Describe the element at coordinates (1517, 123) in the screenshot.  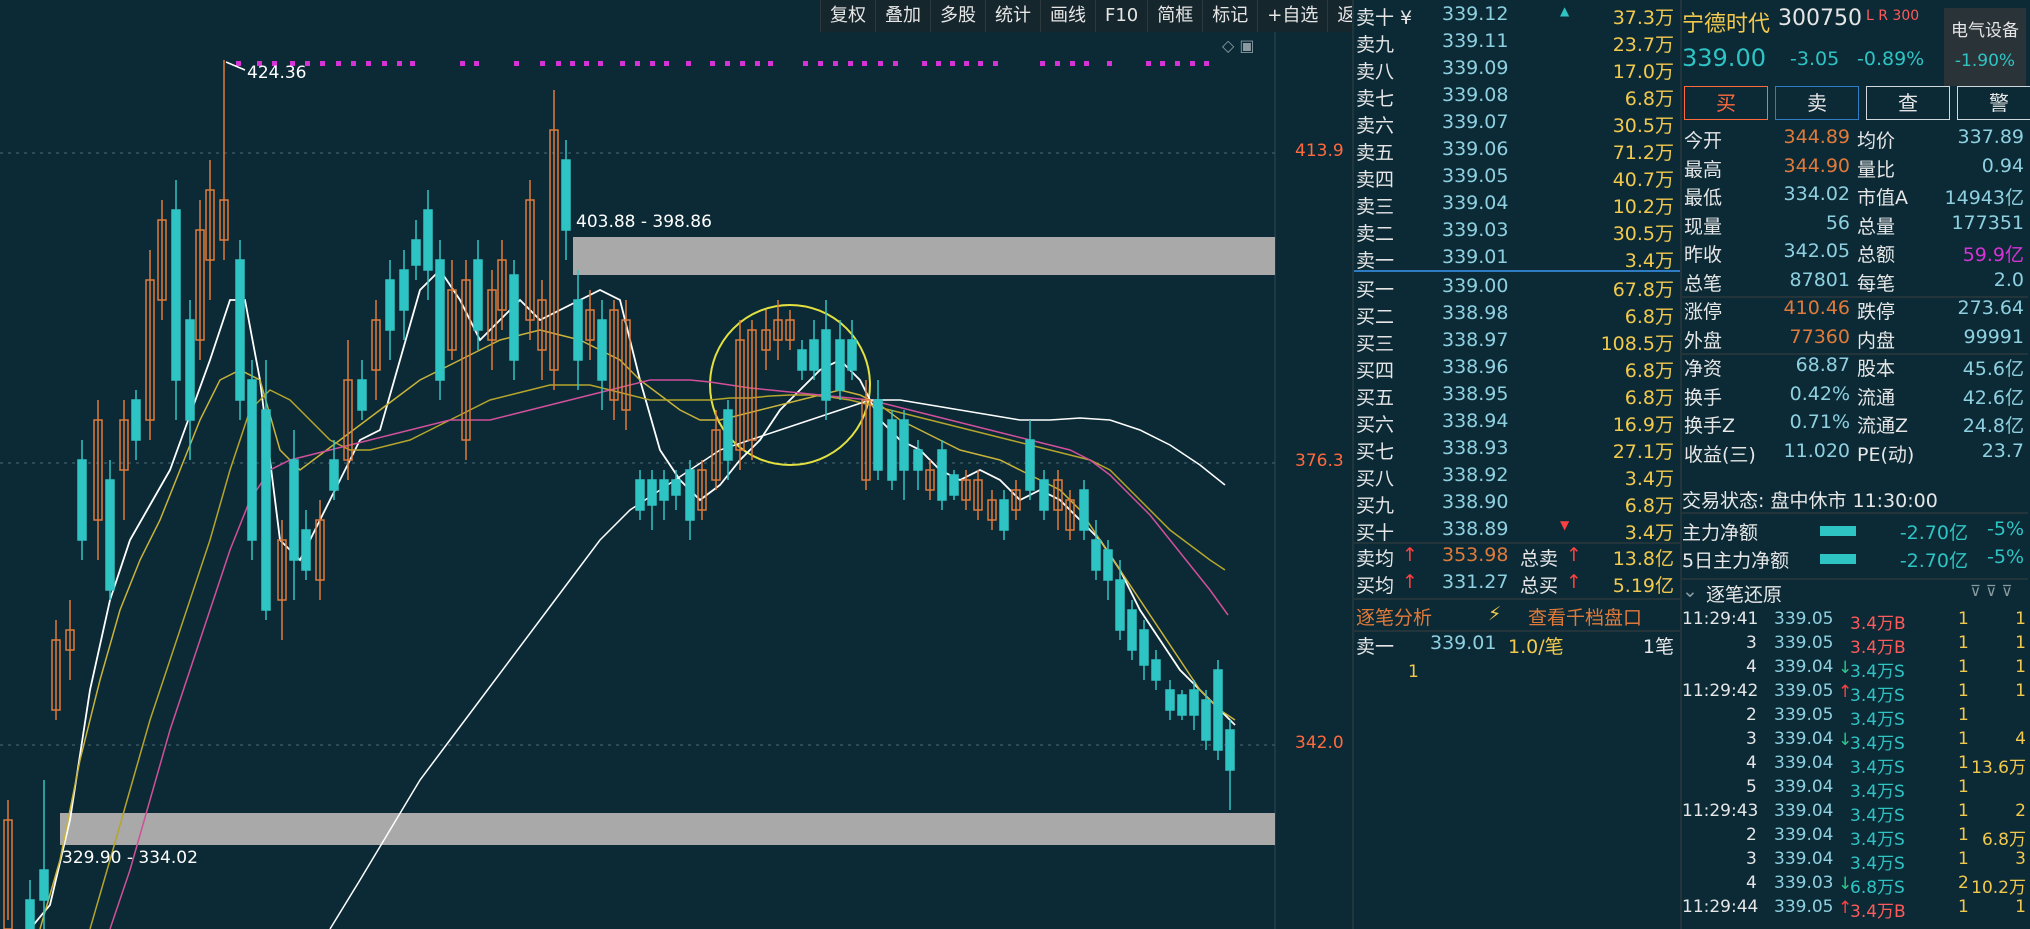
I see `ask-row: 卖六 339.07 30.5万` at that location.